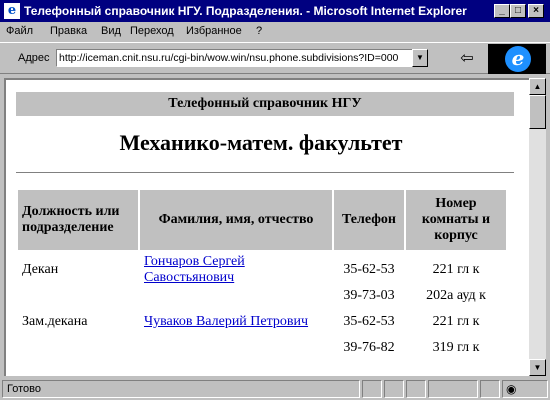 Image resolution: width=550 pixels, height=400 pixels. What do you see at coordinates (537, 86) in the screenshot?
I see `scroll-up-icon: ▲` at bounding box center [537, 86].